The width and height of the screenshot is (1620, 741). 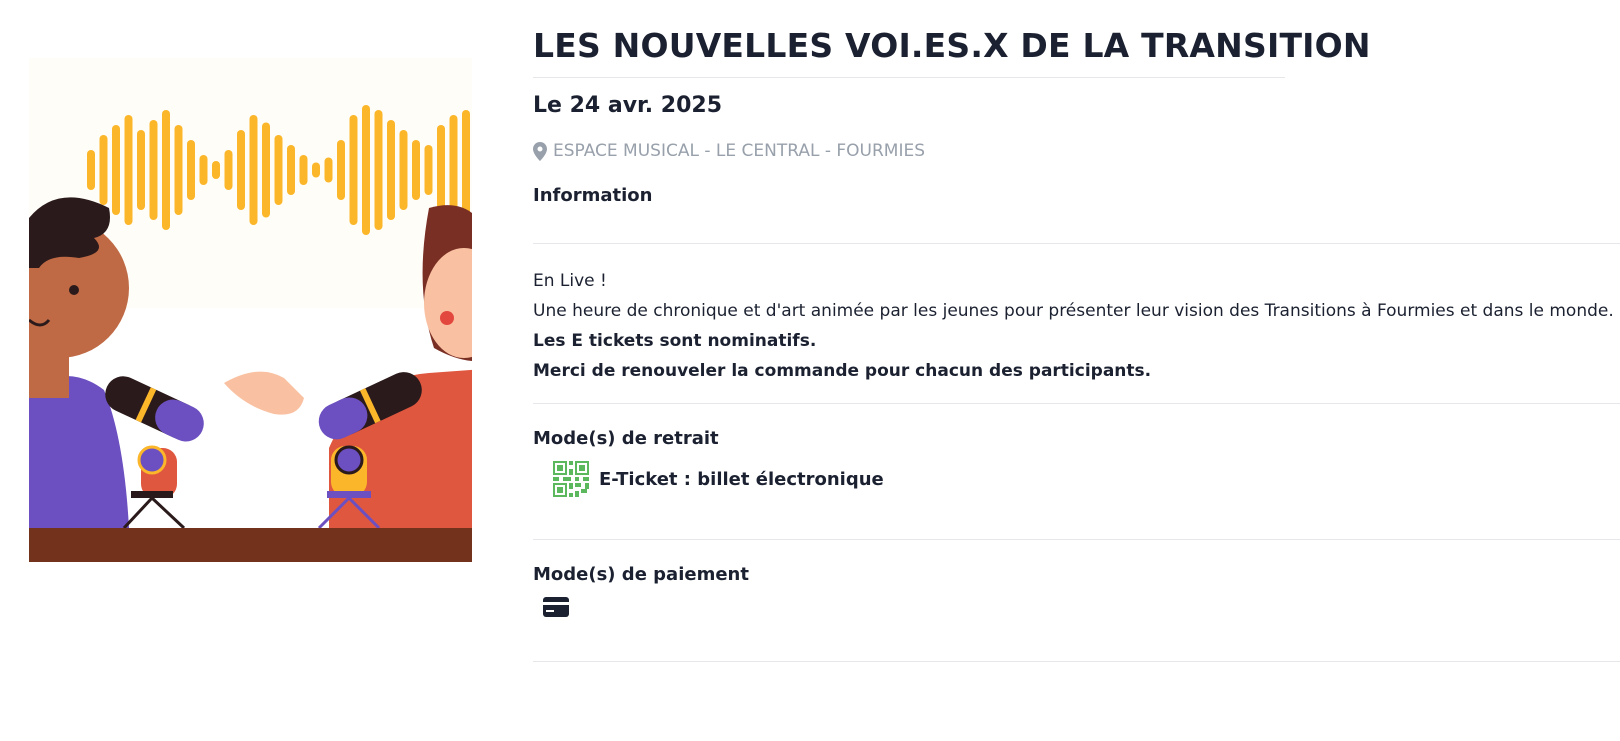 What do you see at coordinates (593, 195) in the screenshot?
I see `information-heading: Information` at bounding box center [593, 195].